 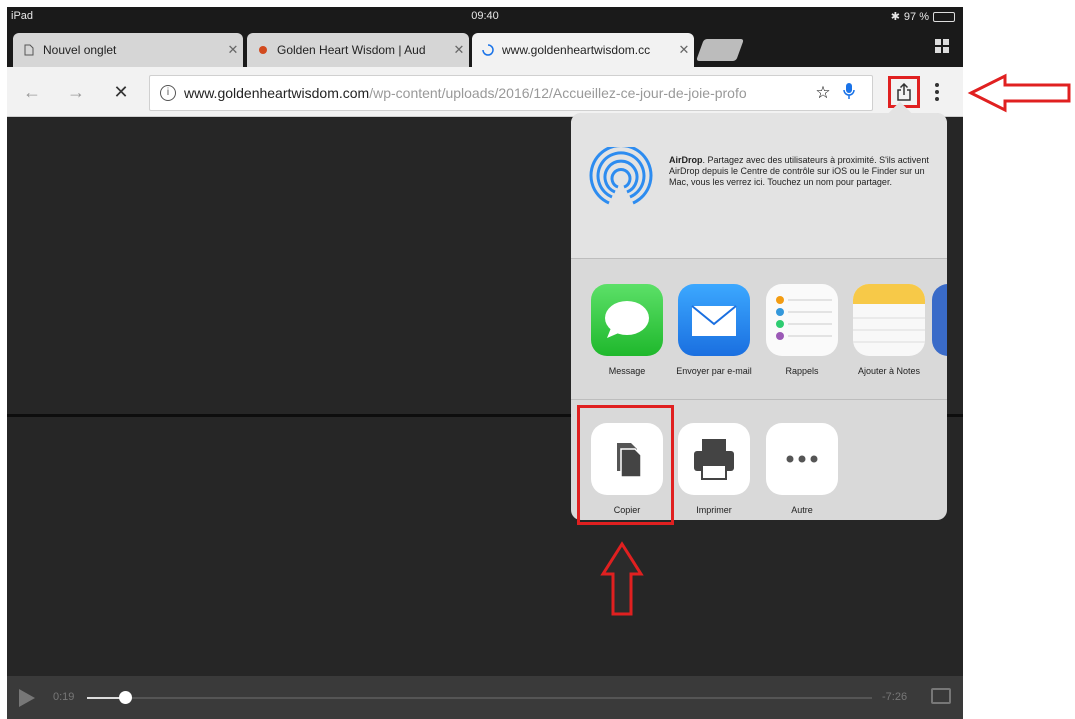 I want to click on back-button: ←, so click(x=32, y=92).